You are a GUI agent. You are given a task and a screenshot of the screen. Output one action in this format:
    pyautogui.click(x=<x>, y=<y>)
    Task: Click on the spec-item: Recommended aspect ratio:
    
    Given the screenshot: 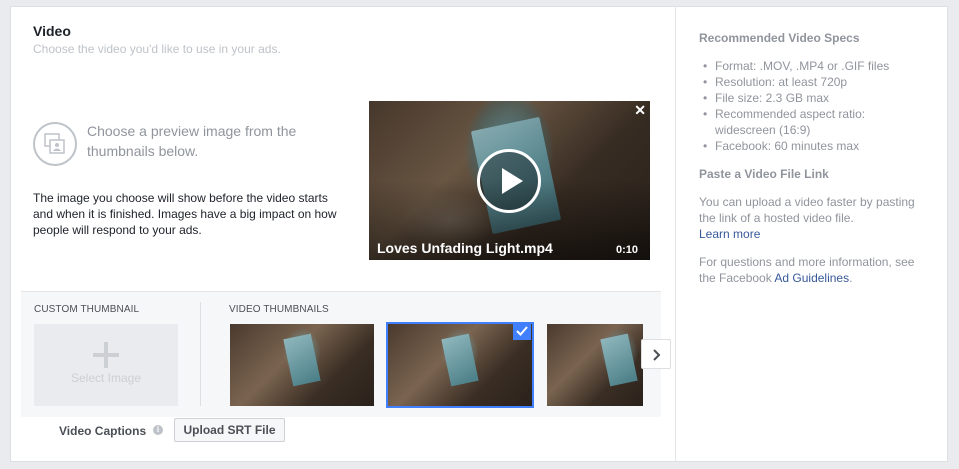 What is the action you would take?
    pyautogui.click(x=794, y=114)
    